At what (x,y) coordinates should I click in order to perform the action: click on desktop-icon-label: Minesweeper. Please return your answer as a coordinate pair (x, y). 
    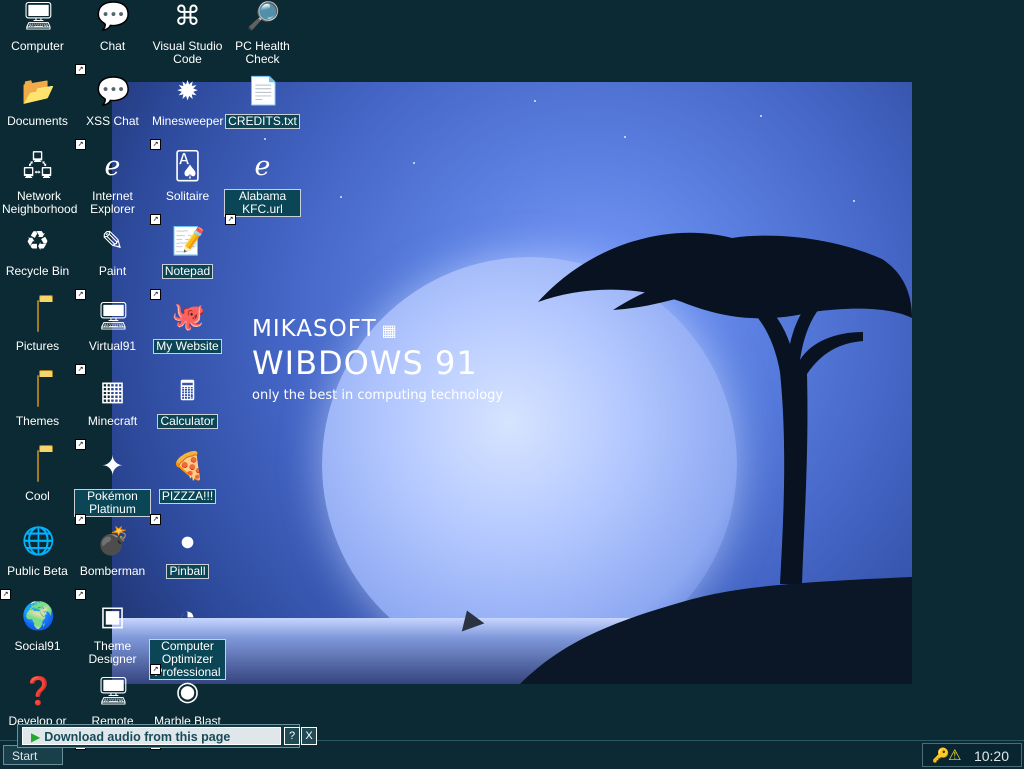
    Looking at the image, I should click on (188, 121).